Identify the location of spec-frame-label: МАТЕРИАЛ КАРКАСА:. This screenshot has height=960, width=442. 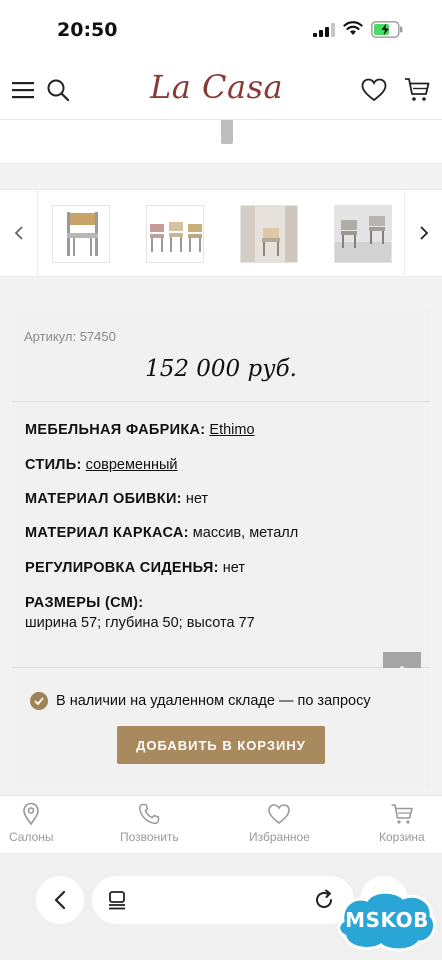
(107, 533).